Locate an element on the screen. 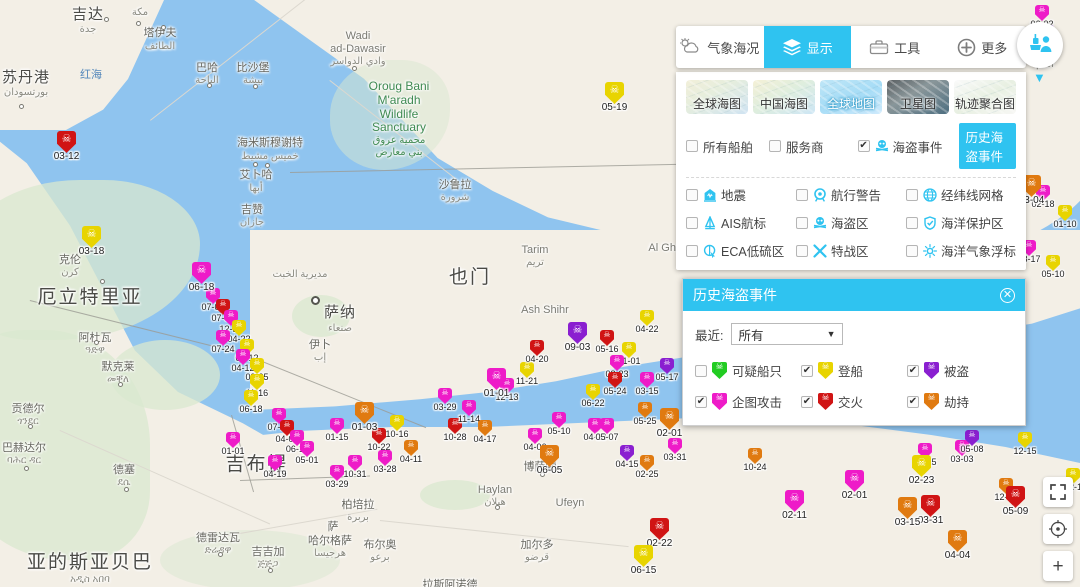 This screenshot has width=1080, height=587. layer-option-0: 地震 is located at coordinates (741, 194).